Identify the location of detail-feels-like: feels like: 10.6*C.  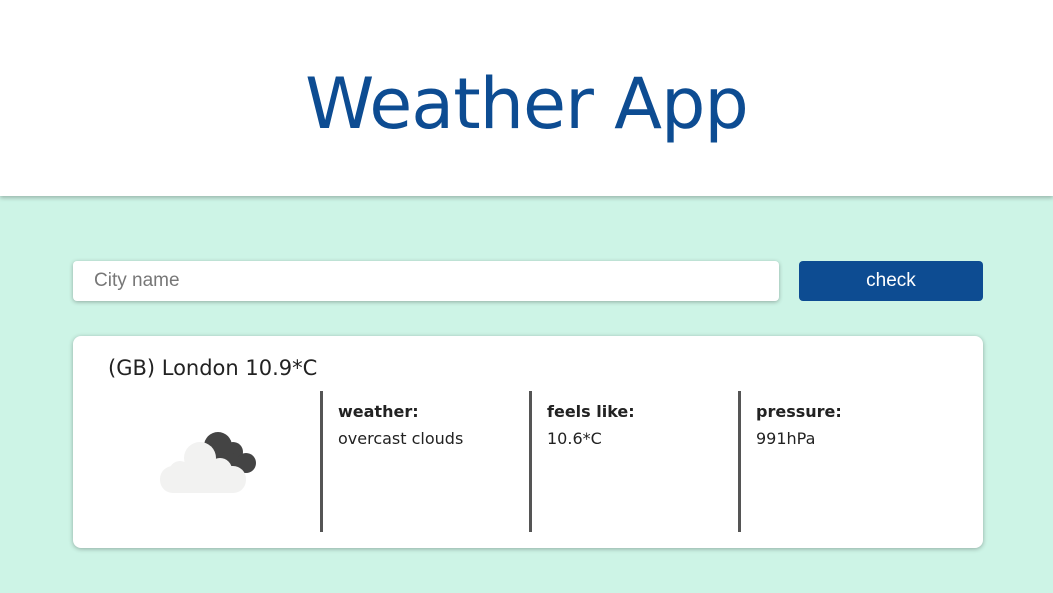
(582, 461).